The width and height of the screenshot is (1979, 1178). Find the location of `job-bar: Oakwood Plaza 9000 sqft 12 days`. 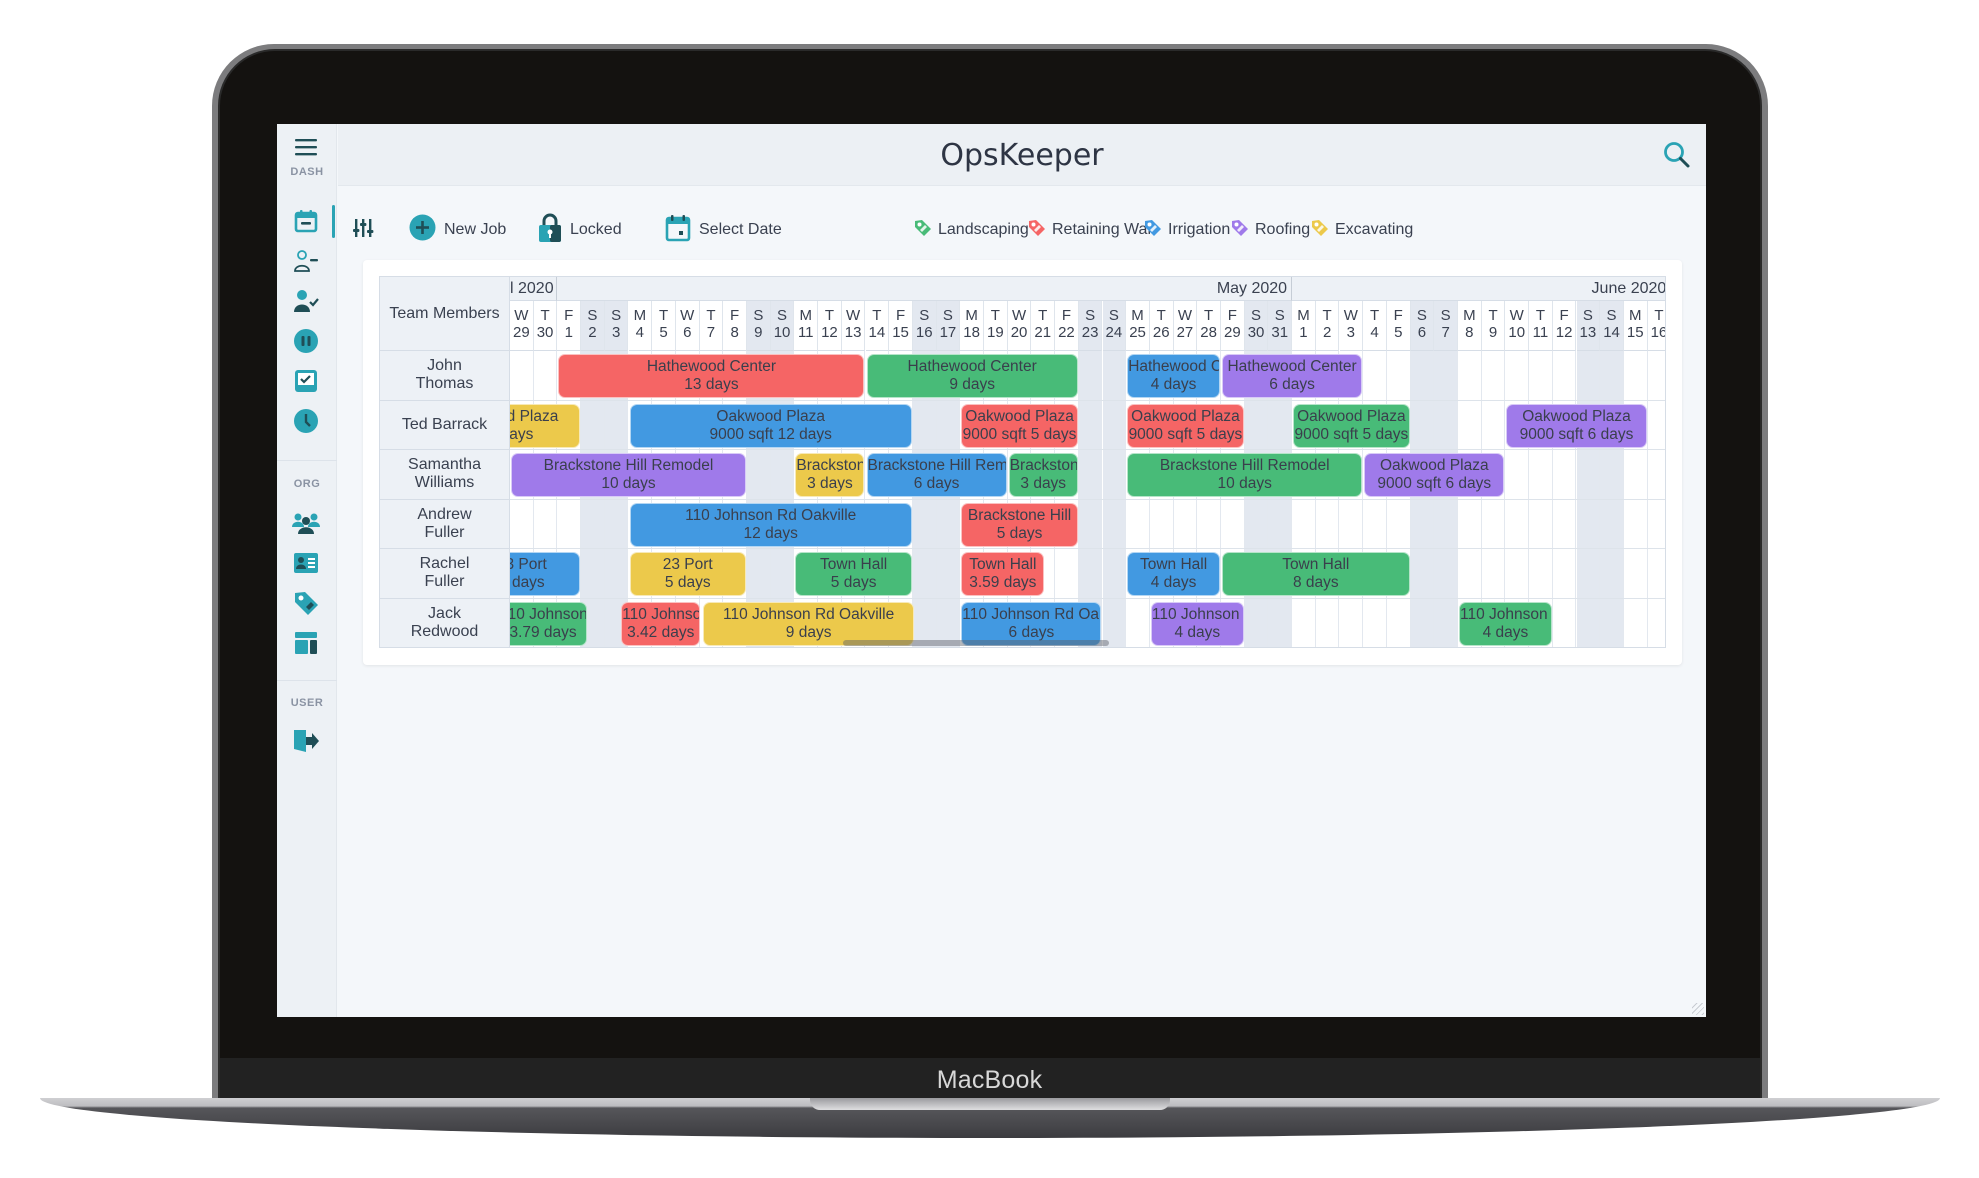

job-bar: Oakwood Plaza 9000 sqft 12 days is located at coordinates (770, 425).